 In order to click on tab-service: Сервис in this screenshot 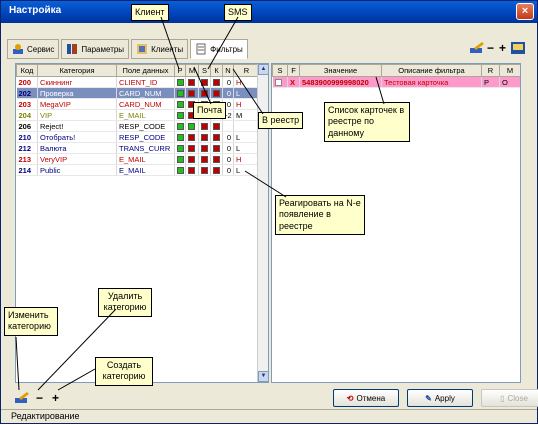, I will do `click(33, 49)`.